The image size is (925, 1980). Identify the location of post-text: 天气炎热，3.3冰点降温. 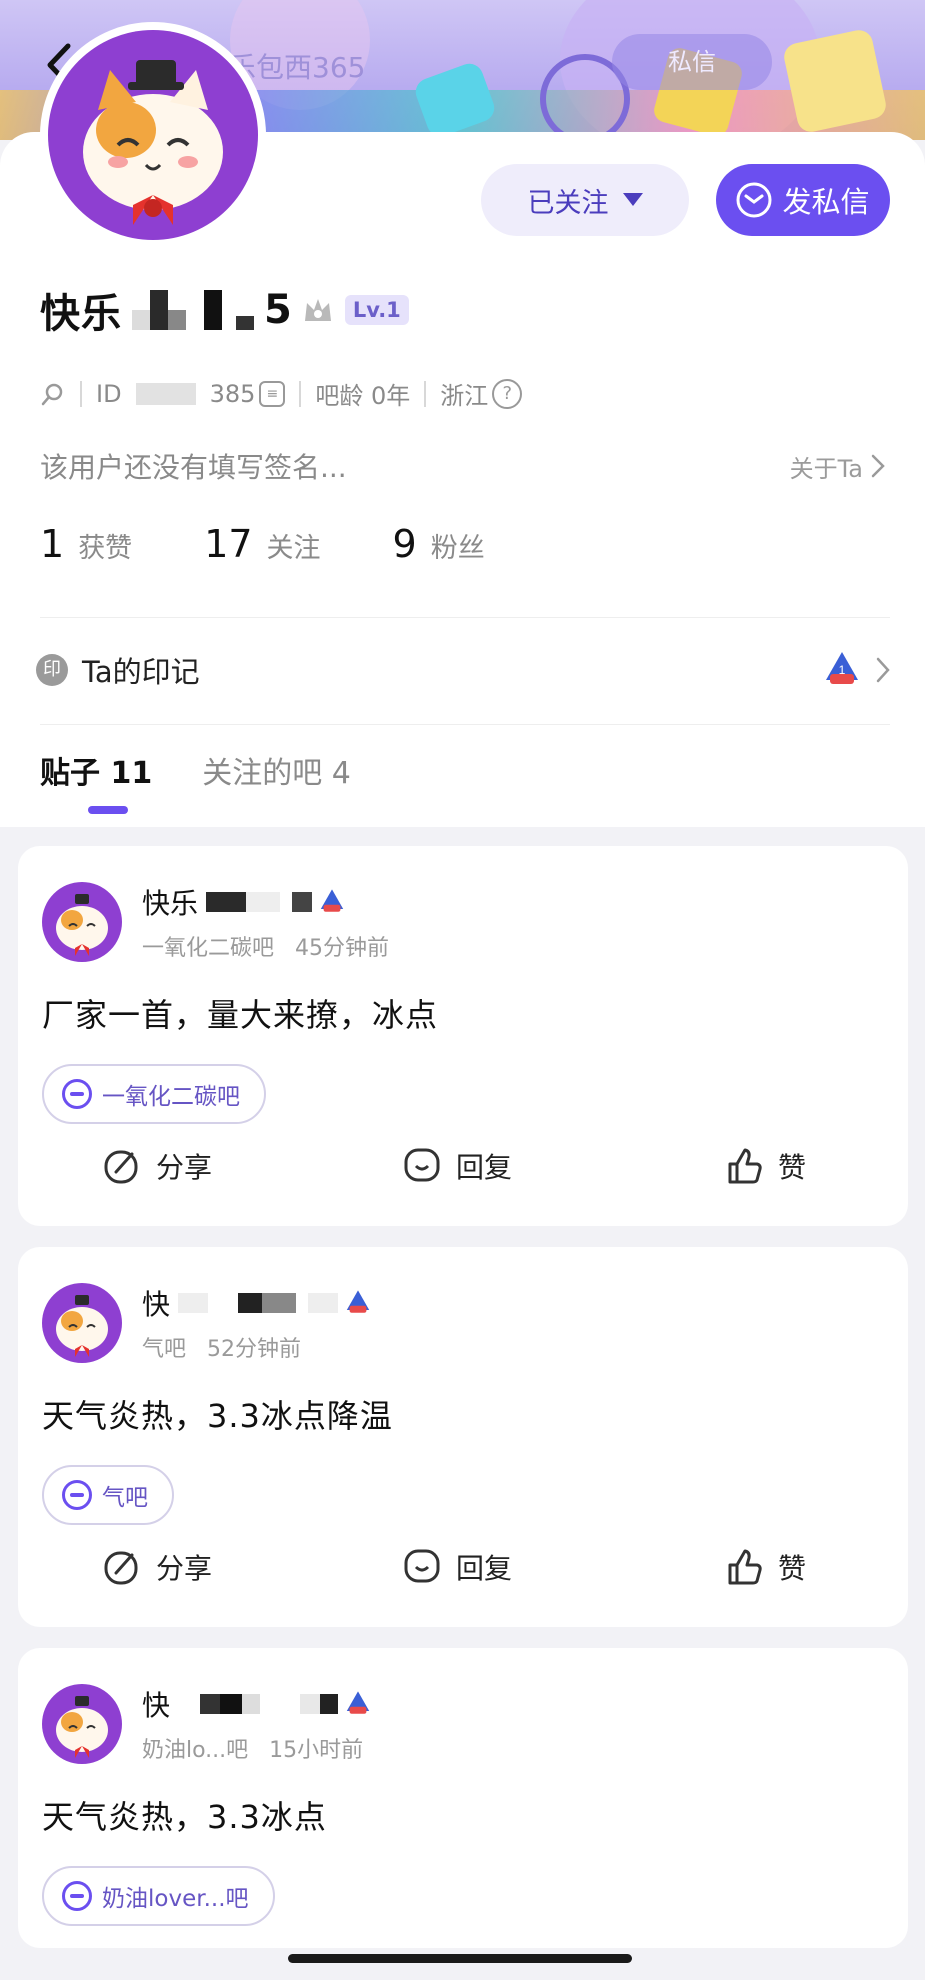
(217, 1416).